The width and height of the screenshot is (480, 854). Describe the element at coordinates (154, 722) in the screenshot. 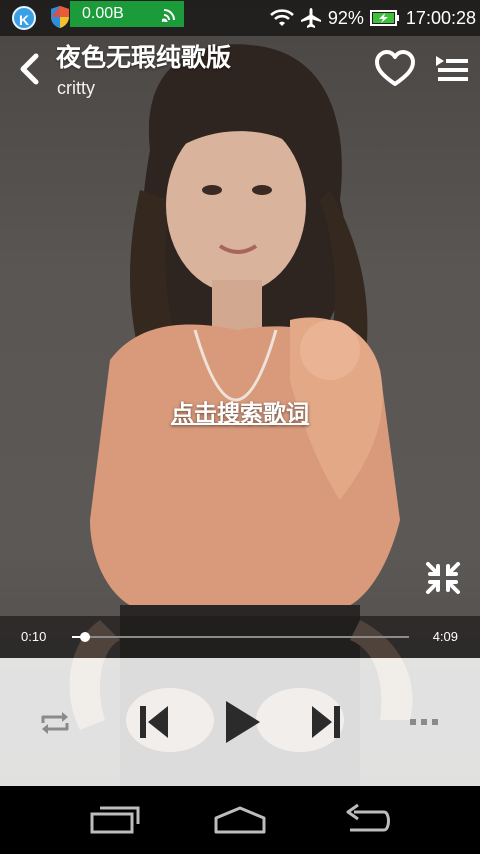

I see `previous-track-icon` at that location.